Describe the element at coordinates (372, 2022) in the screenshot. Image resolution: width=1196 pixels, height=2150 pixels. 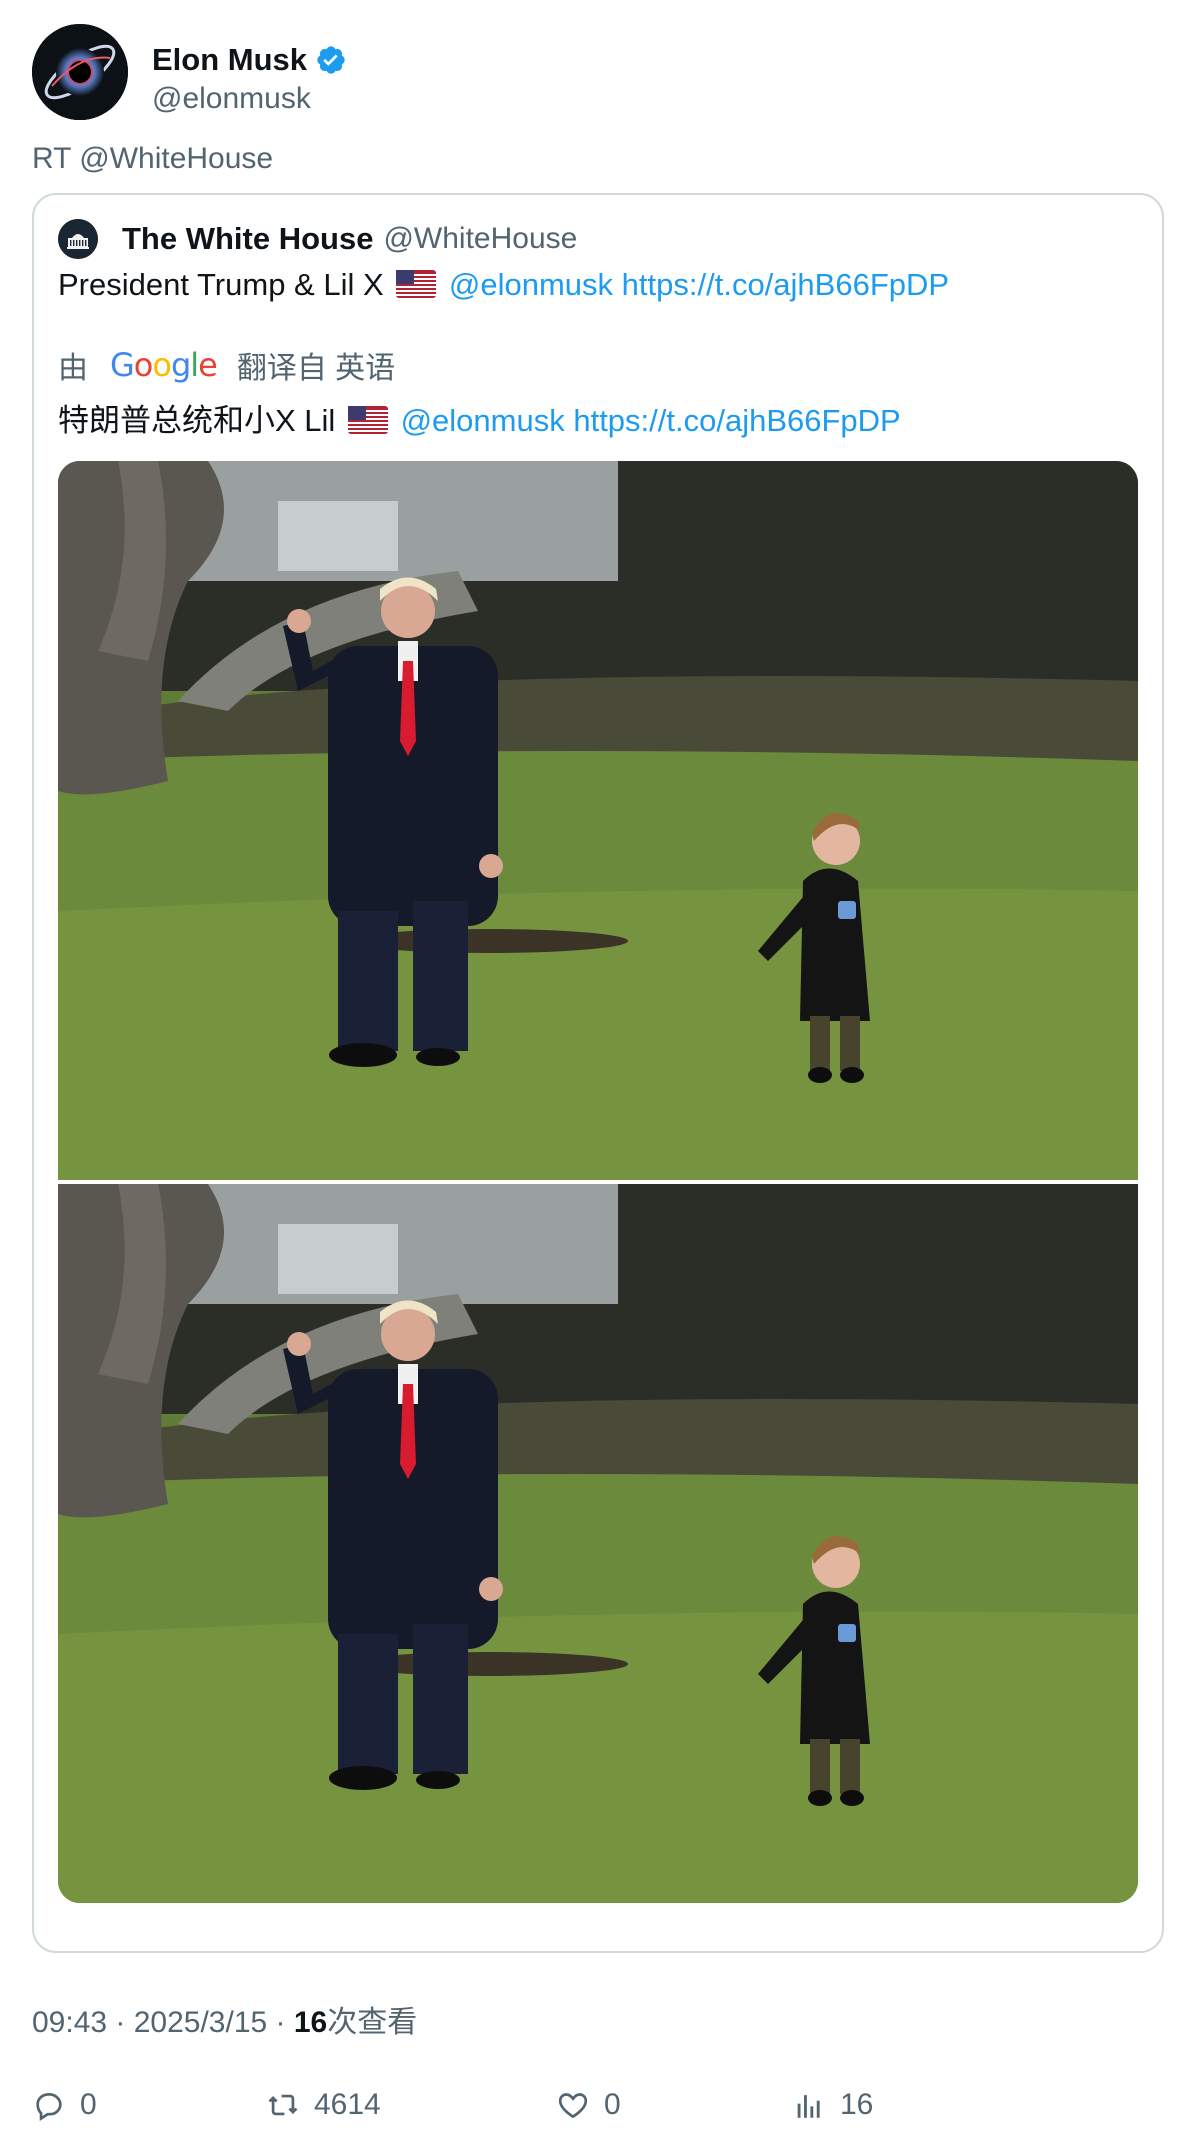
I see `views-label: 次查看` at that location.